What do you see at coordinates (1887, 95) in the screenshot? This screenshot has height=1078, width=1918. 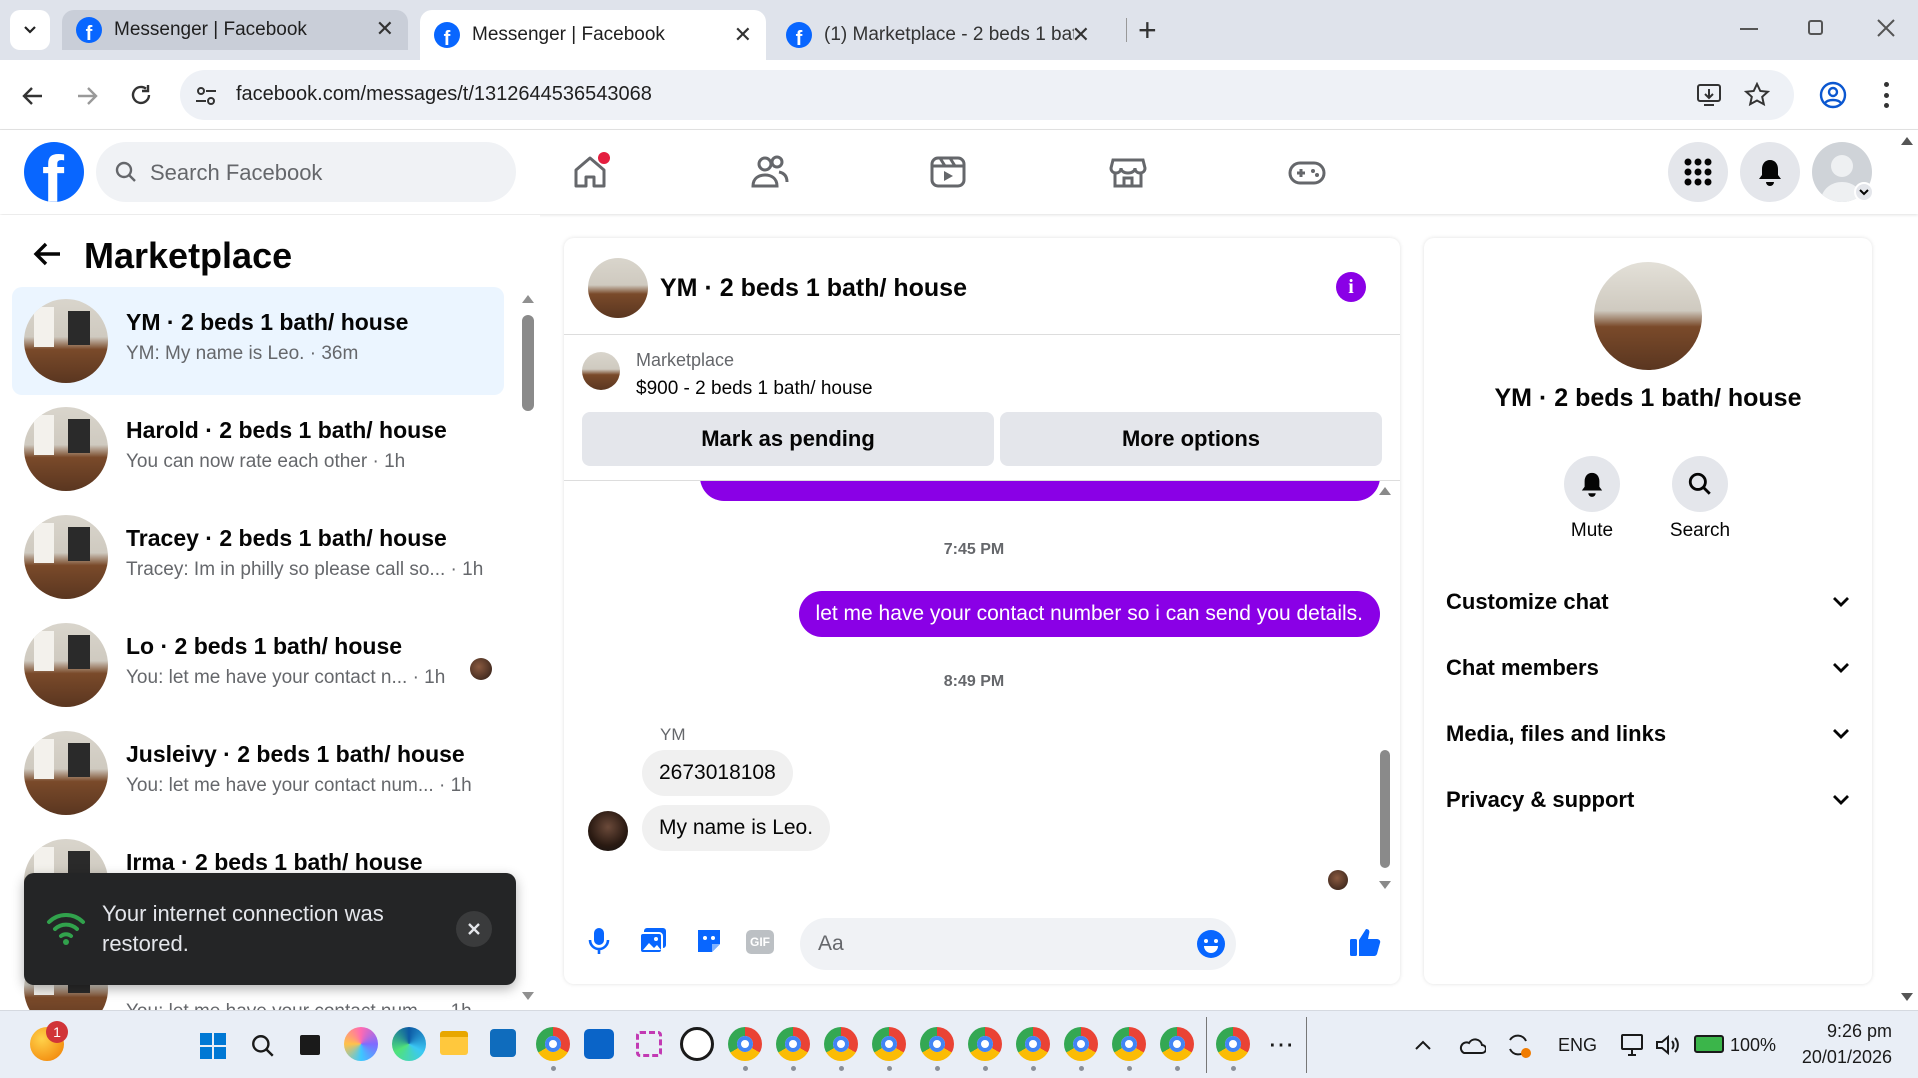 I see `browser-menu-icon` at bounding box center [1887, 95].